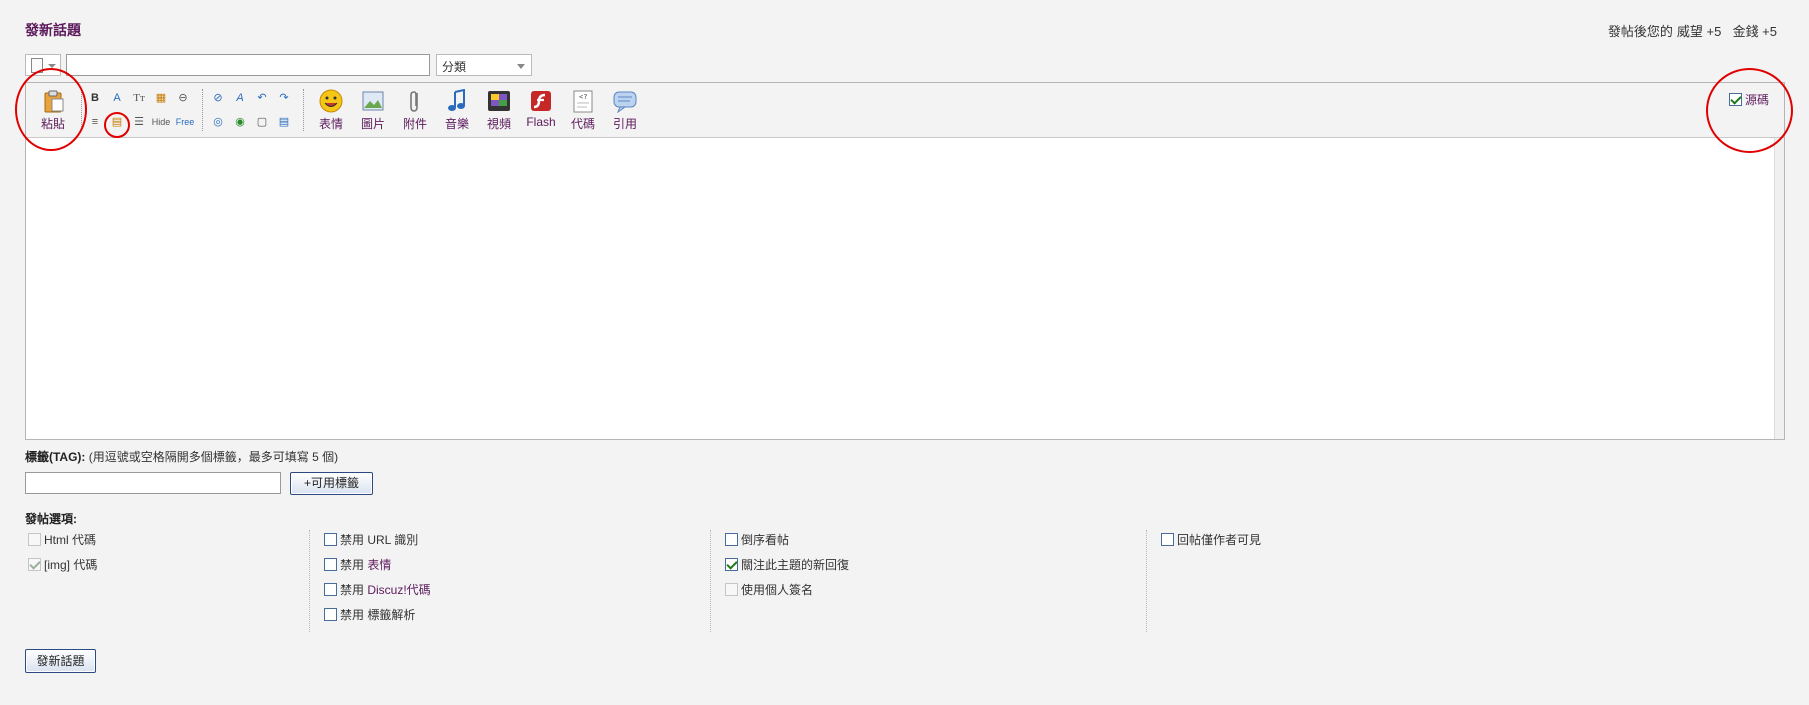  Describe the element at coordinates (161, 122) in the screenshot. I see `hide-button: Hide` at that location.